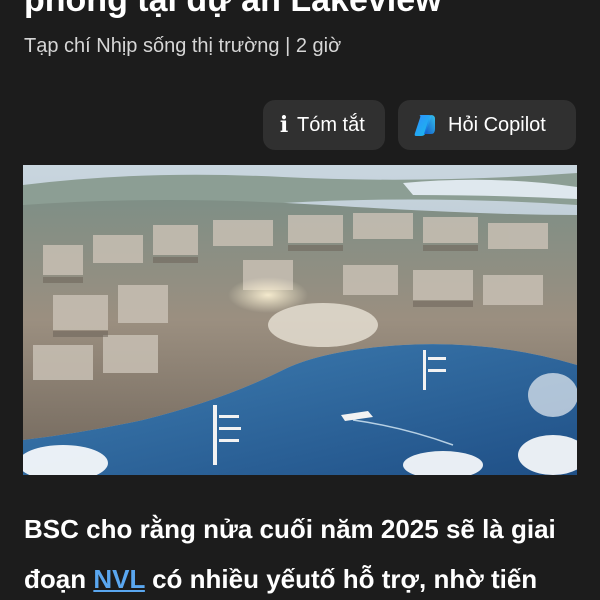 The height and width of the screenshot is (600, 600). I want to click on article-meta: Tạp chí Nhịp sống thị trường | 2 giờ, so click(182, 46).